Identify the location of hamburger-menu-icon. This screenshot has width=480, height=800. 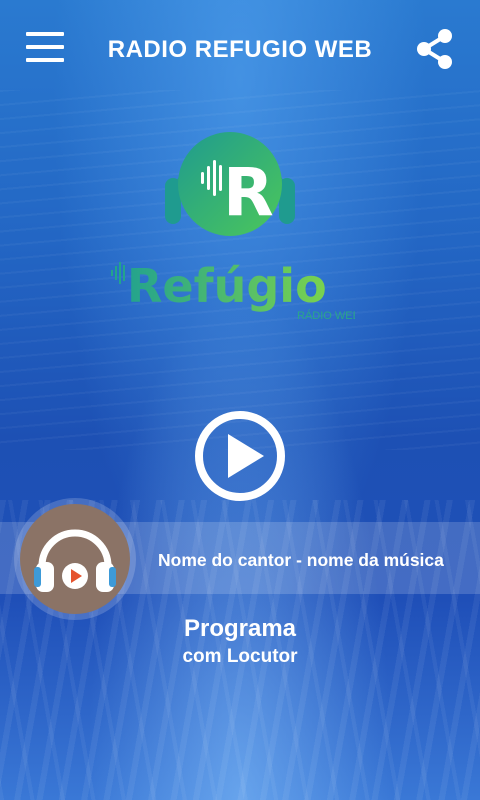
(45, 49).